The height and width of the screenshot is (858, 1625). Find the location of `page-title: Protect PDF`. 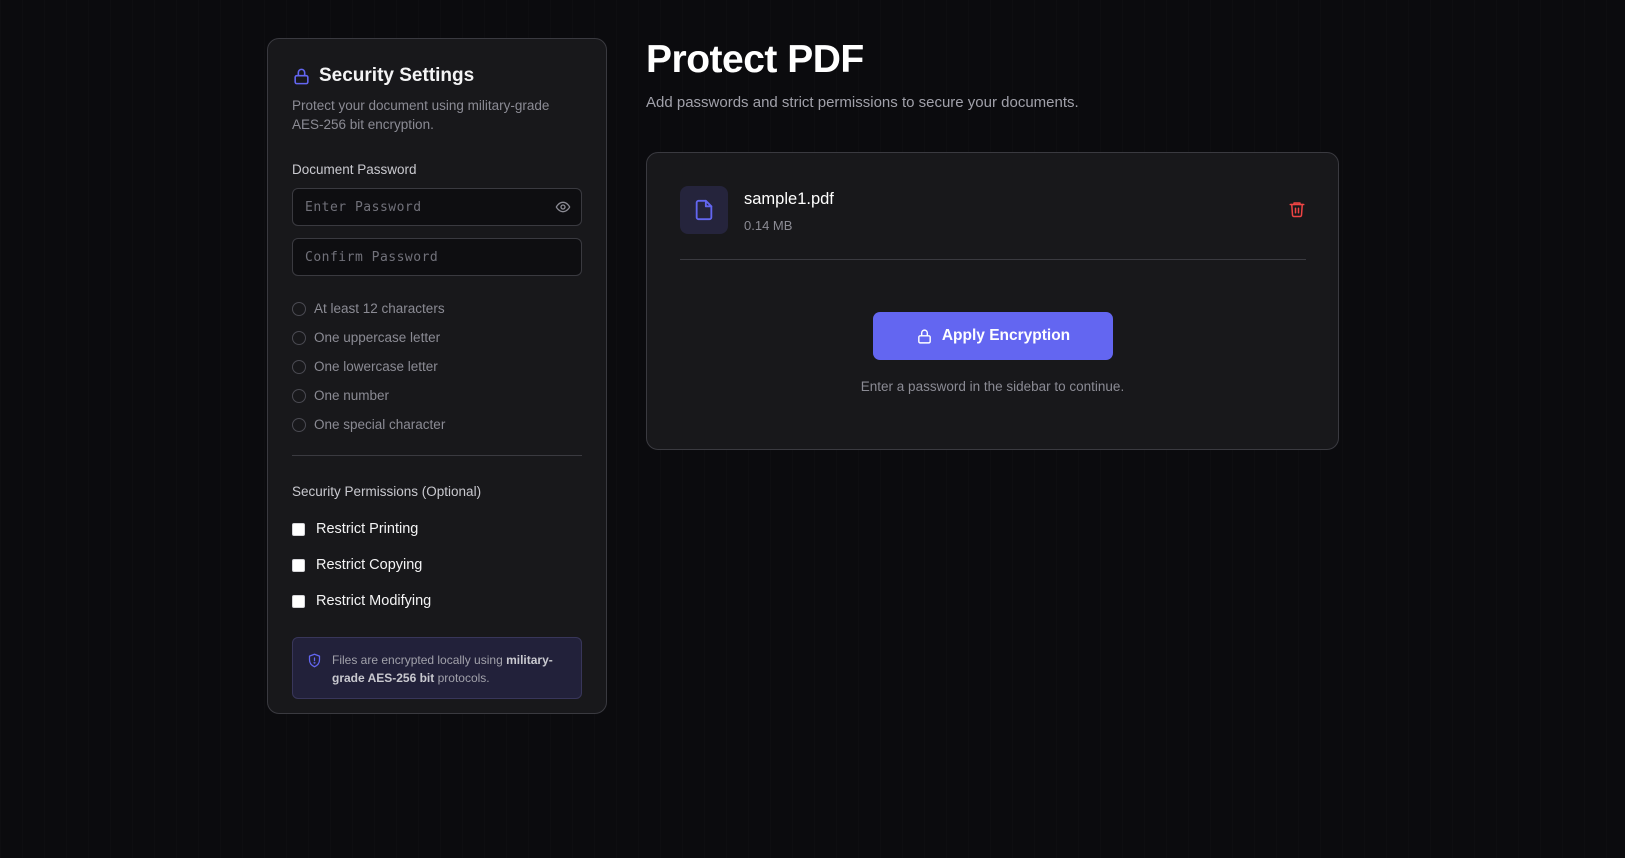

page-title: Protect PDF is located at coordinates (755, 59).